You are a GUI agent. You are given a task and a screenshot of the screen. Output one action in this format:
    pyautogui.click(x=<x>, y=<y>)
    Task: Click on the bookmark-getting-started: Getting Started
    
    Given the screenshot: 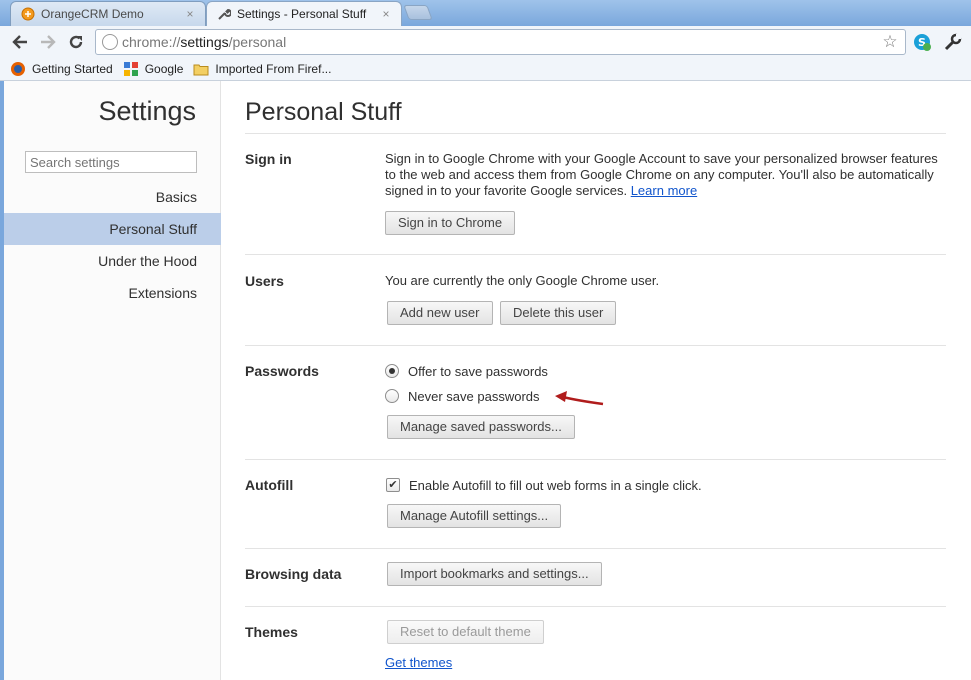 What is the action you would take?
    pyautogui.click(x=61, y=69)
    